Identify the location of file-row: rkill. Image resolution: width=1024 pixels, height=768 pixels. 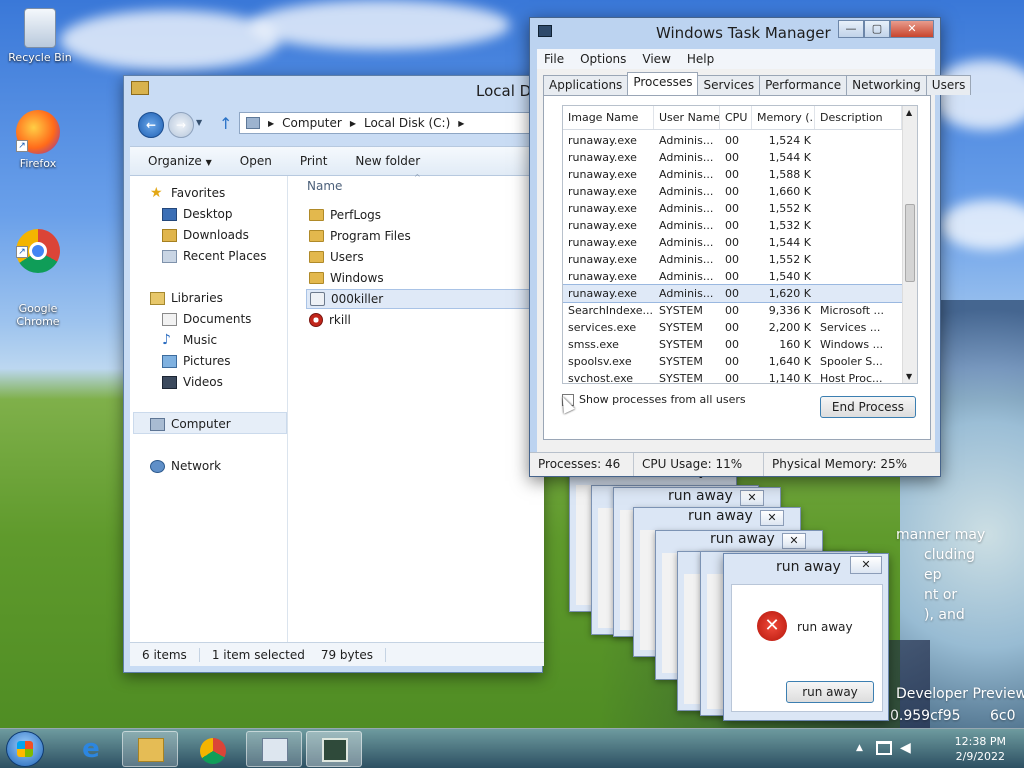
(425, 320).